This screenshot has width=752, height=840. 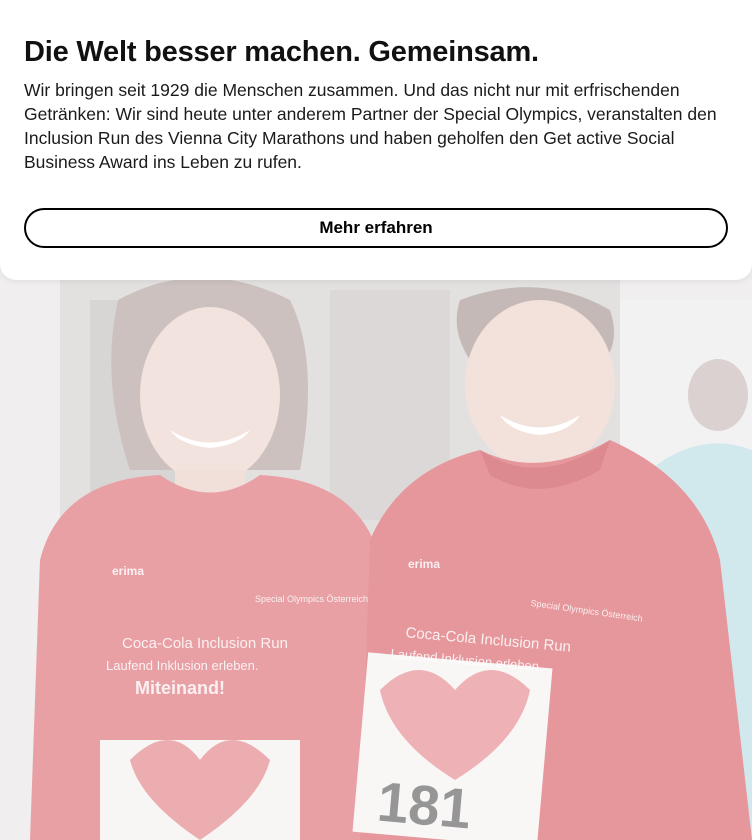 What do you see at coordinates (281, 52) in the screenshot?
I see `promo-title: Die Welt besser machen. Gemeinsam.` at bounding box center [281, 52].